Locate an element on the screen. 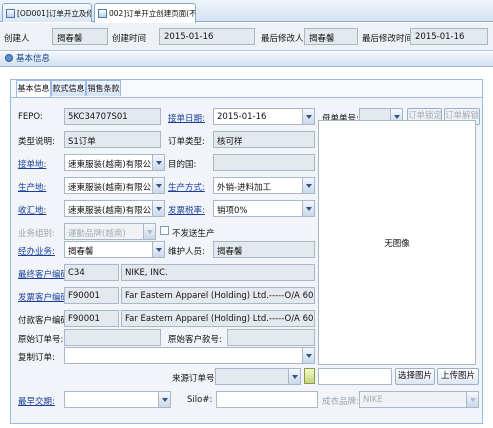  modified-time-field: 2015-01-16 is located at coordinates (449, 36).